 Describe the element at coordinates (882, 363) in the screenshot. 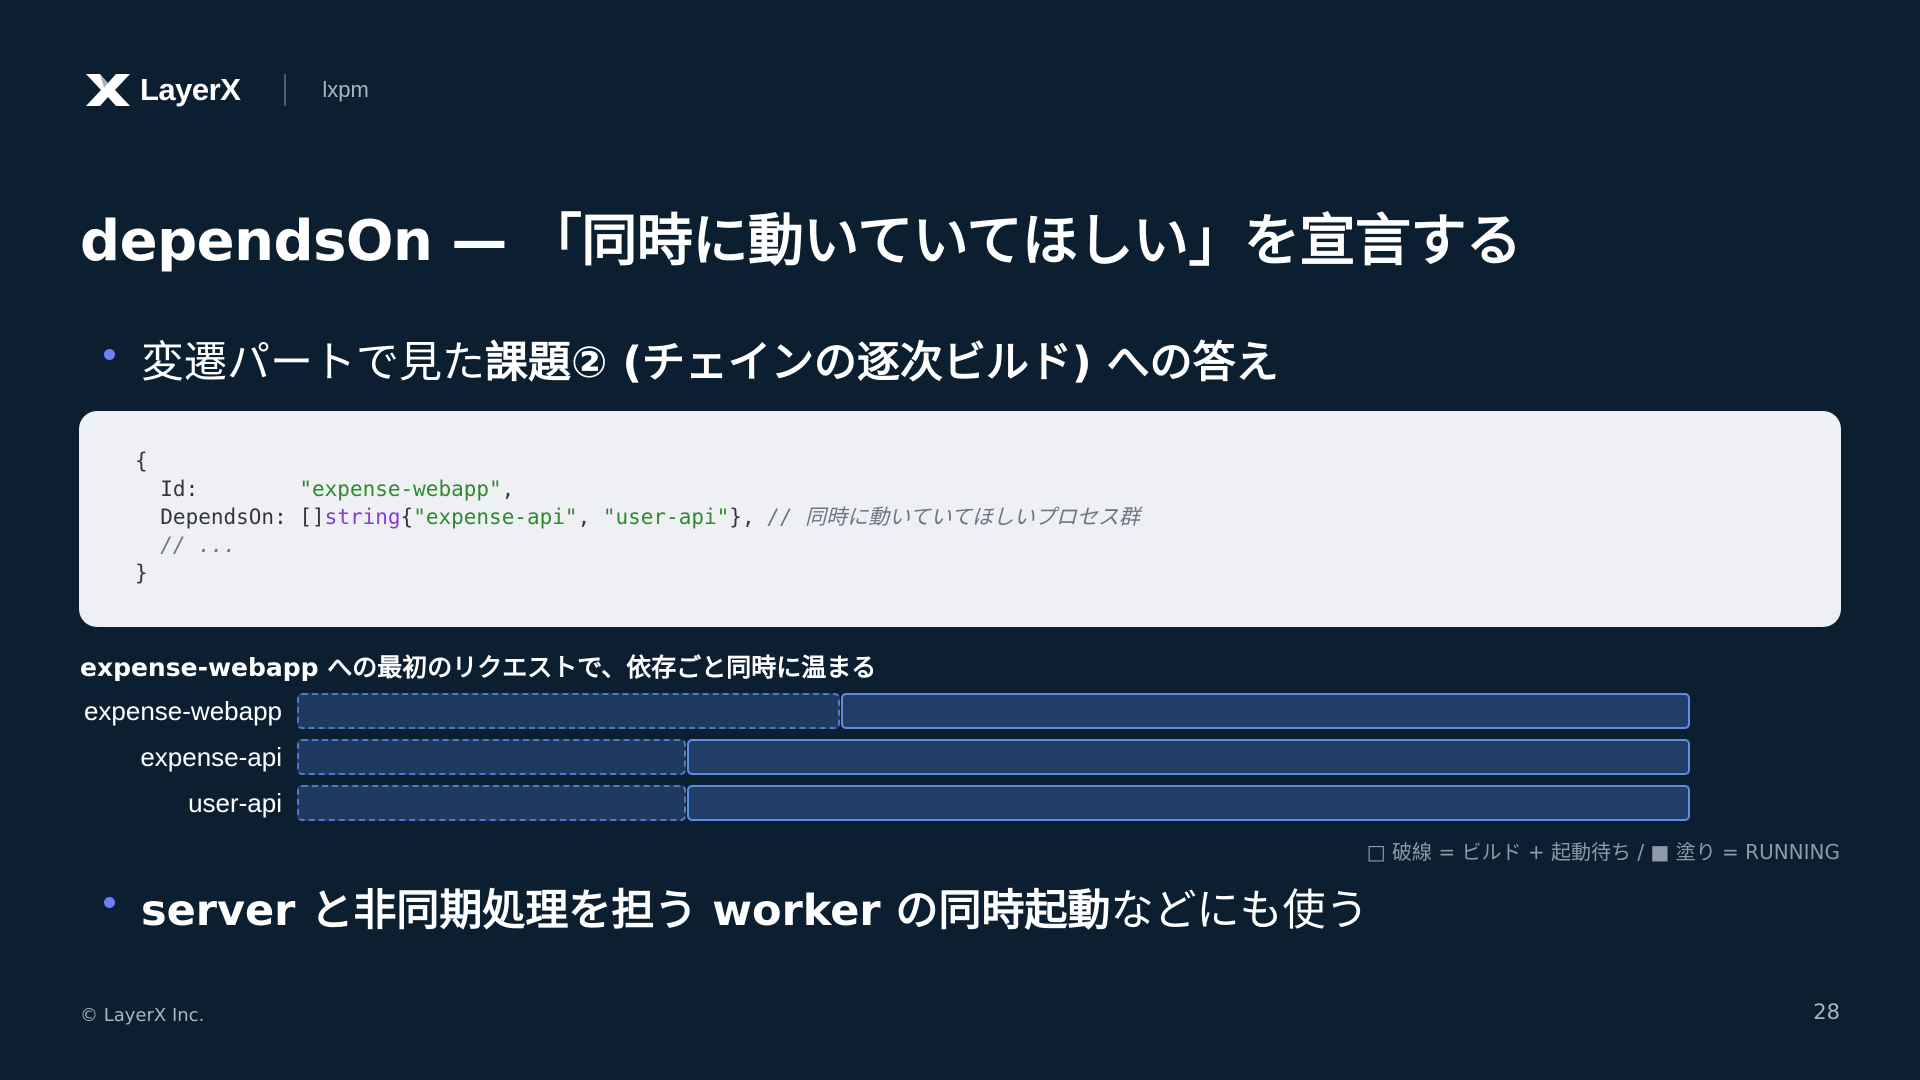

I see `bullet-1-bold: 課題② (チェインの逐次ビルド) への答え` at that location.